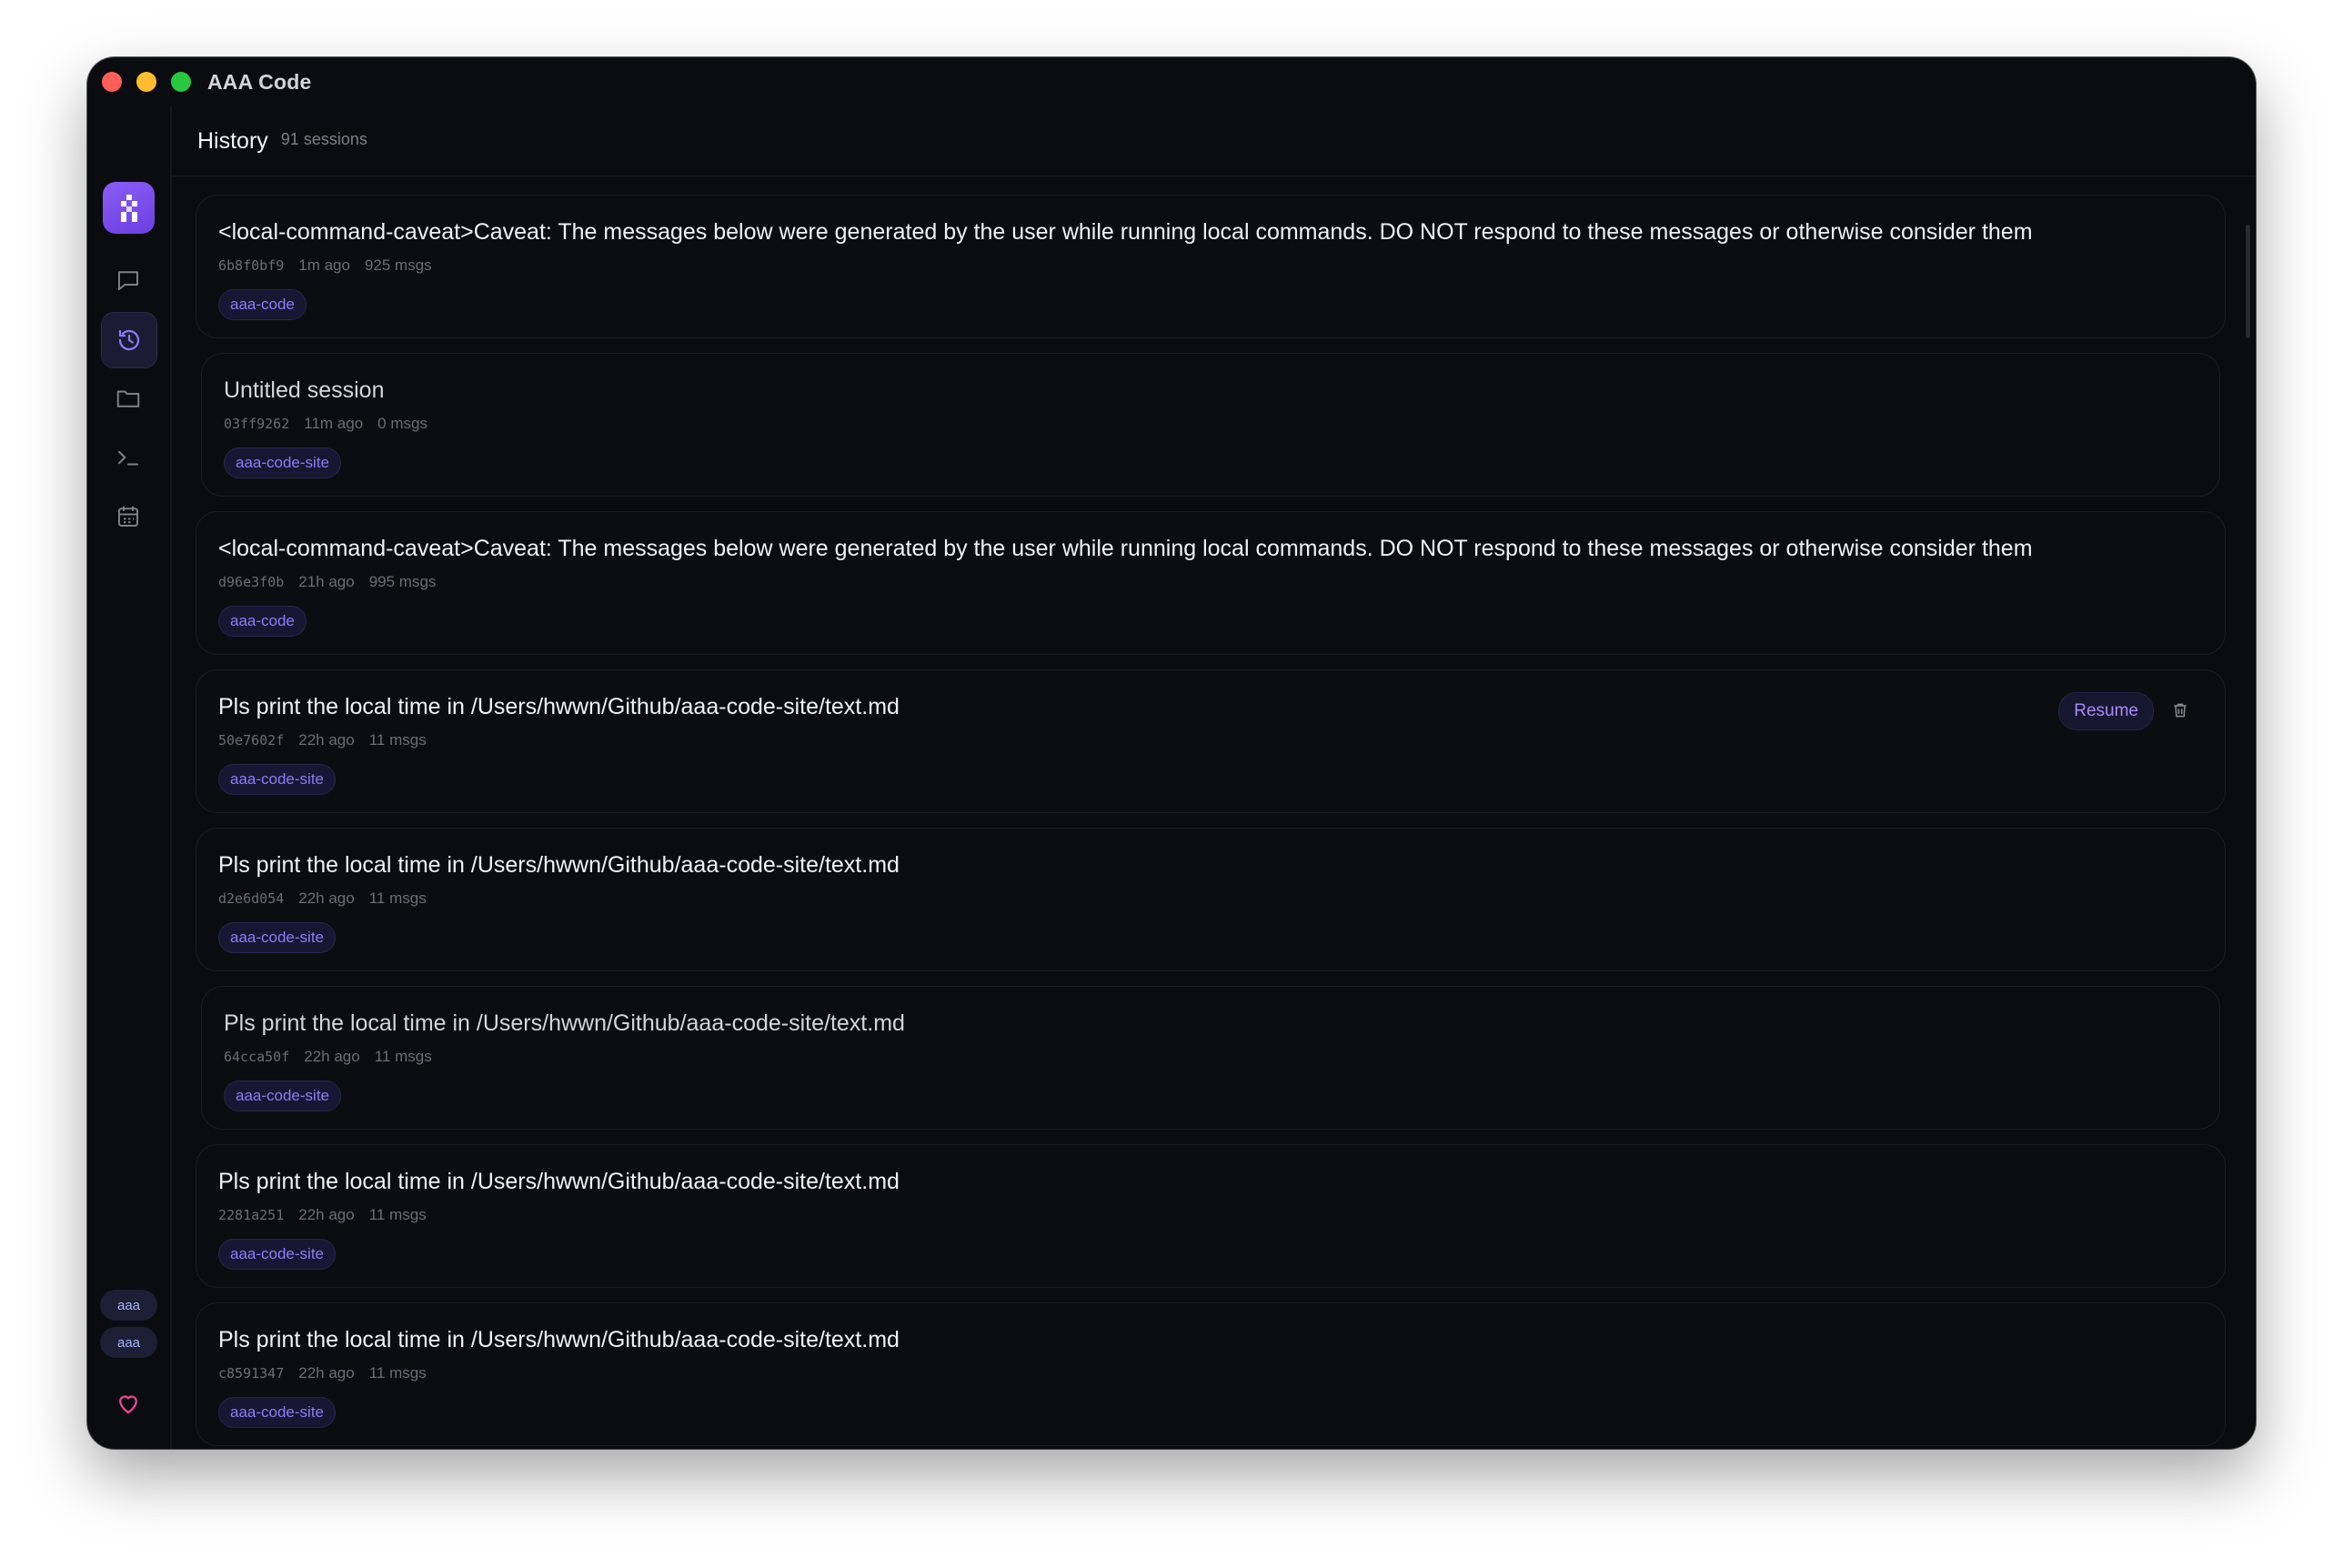 This screenshot has width=2343, height=1568. I want to click on scrollbar-thumb, so click(2248, 281).